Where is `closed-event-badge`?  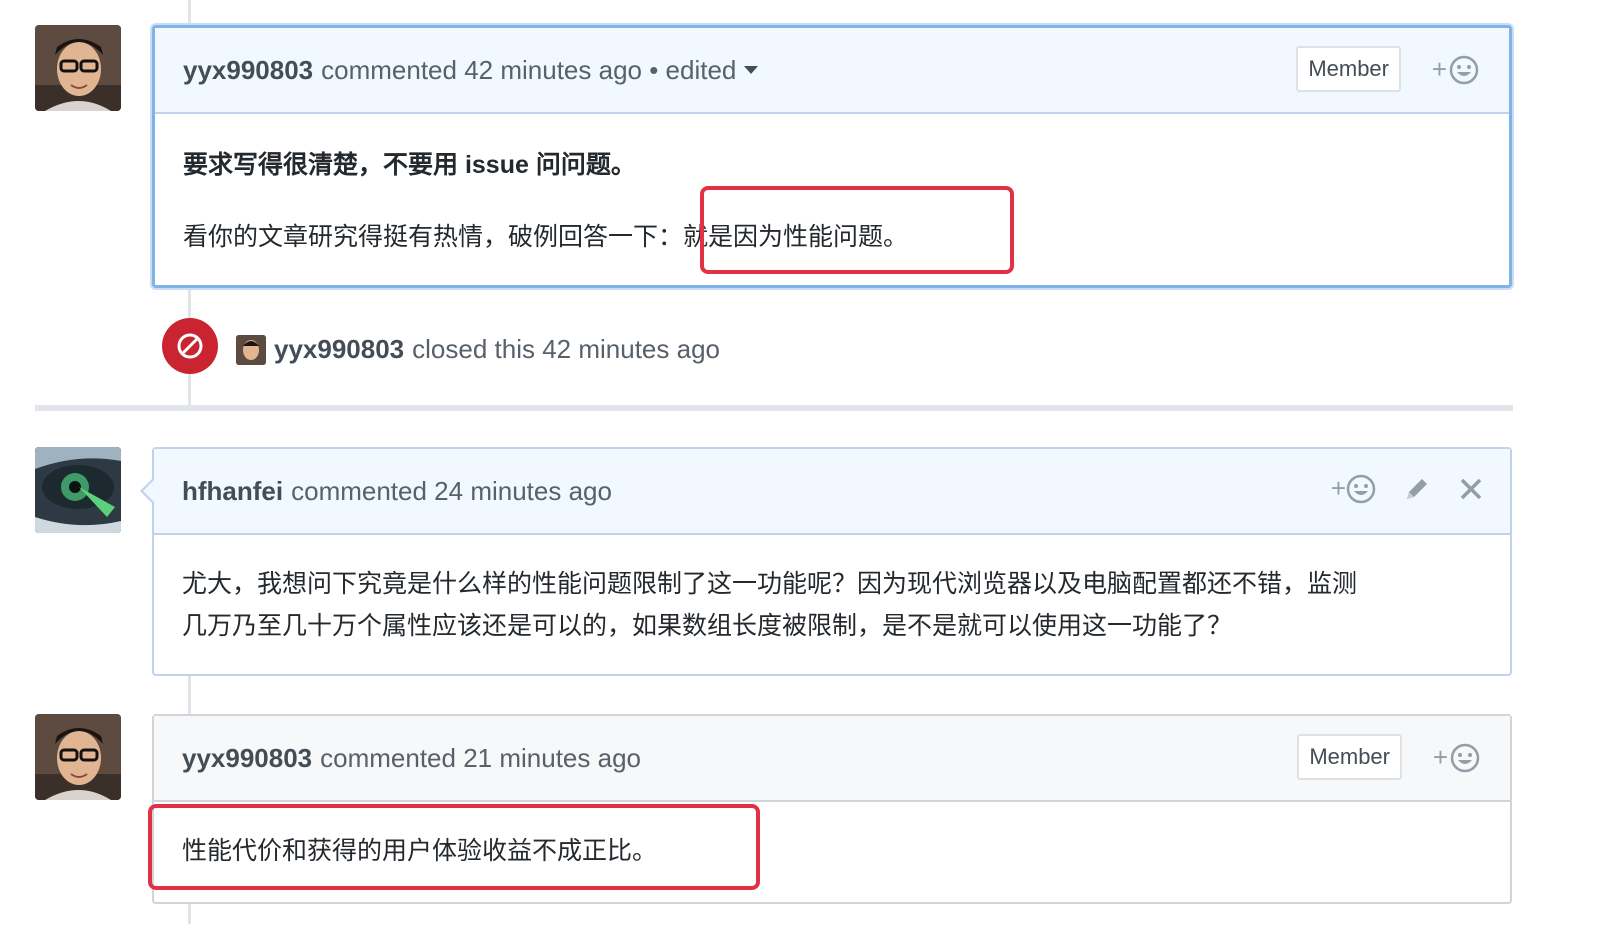
closed-event-badge is located at coordinates (190, 346).